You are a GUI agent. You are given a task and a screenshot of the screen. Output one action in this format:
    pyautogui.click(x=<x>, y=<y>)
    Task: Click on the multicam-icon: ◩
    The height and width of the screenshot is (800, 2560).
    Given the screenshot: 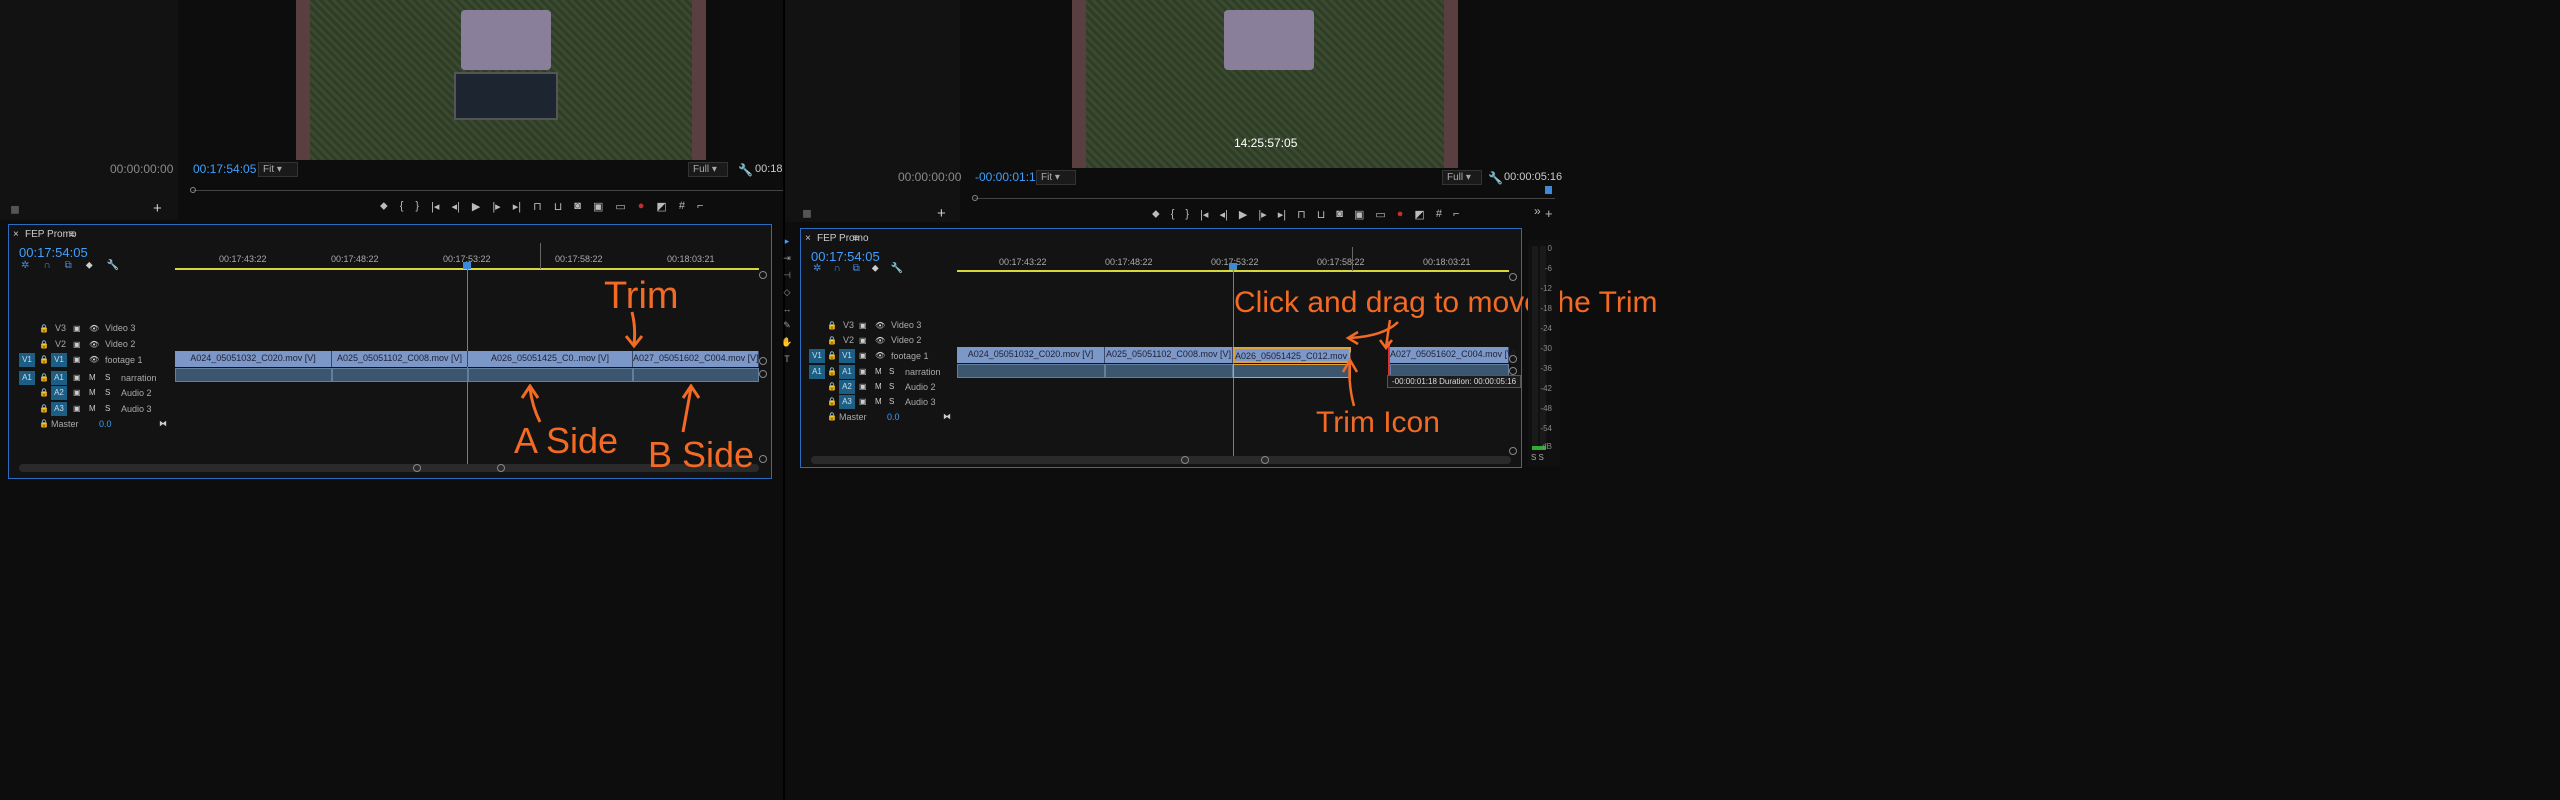 What is the action you would take?
    pyautogui.click(x=1419, y=216)
    